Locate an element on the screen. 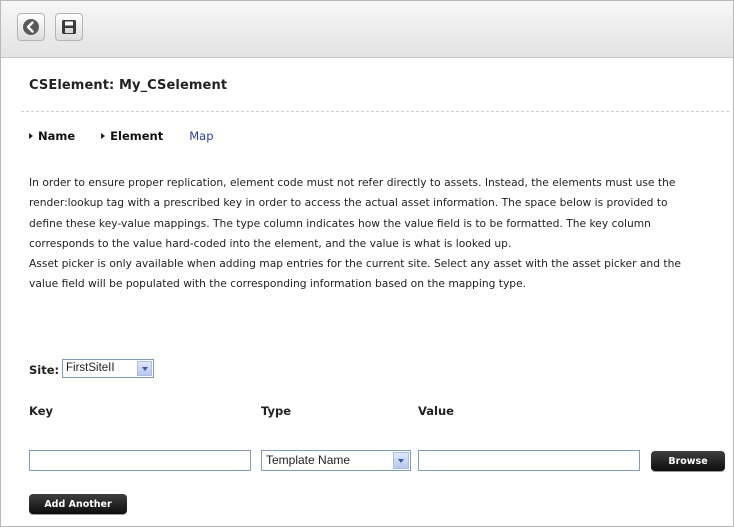 The image size is (734, 527). site-select: FirstSiteII is located at coordinates (108, 368).